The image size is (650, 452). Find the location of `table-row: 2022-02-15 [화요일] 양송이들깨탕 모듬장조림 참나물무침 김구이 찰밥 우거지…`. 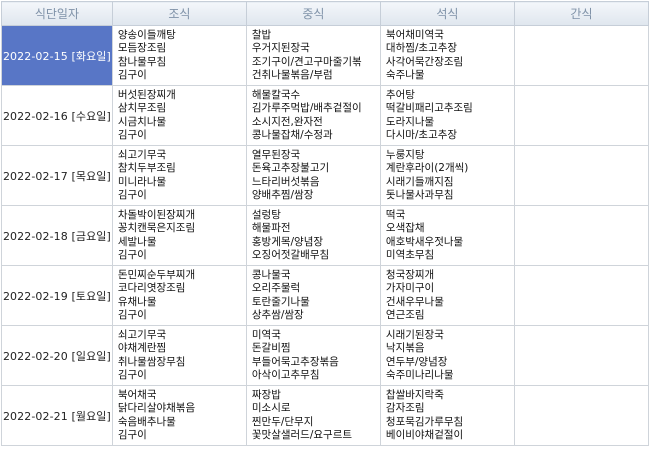

table-row: 2022-02-15 [화요일] 양송이들깨탕 모듬장조림 참나물무침 김구이 찰밥 우거지… is located at coordinates (325, 55).